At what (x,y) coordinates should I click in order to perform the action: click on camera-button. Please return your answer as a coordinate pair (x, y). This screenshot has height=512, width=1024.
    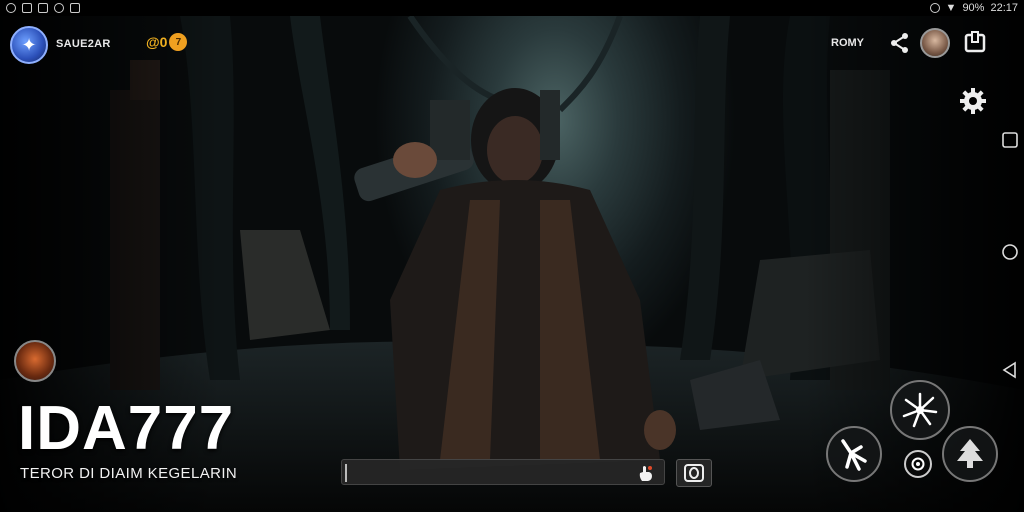
    Looking at the image, I should click on (694, 473).